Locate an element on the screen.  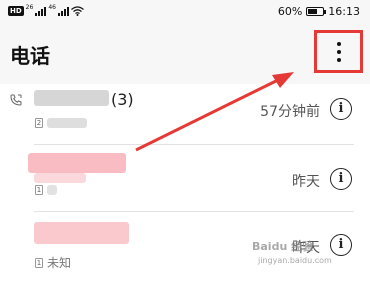
call-count: (3) is located at coordinates (122, 99).